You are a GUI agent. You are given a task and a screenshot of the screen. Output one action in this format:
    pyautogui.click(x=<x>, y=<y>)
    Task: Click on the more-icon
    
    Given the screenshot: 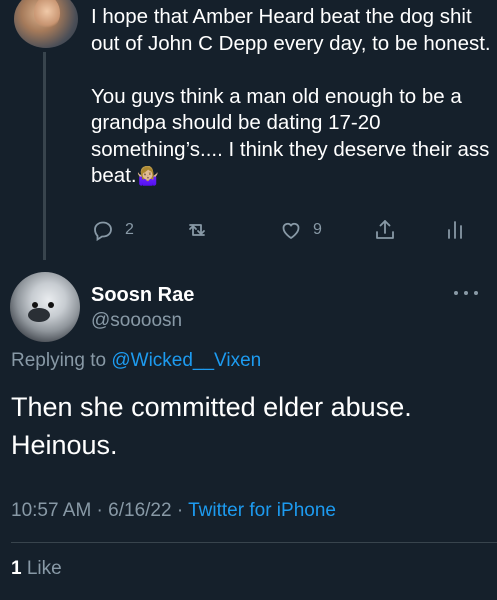 What is the action you would take?
    pyautogui.click(x=466, y=293)
    